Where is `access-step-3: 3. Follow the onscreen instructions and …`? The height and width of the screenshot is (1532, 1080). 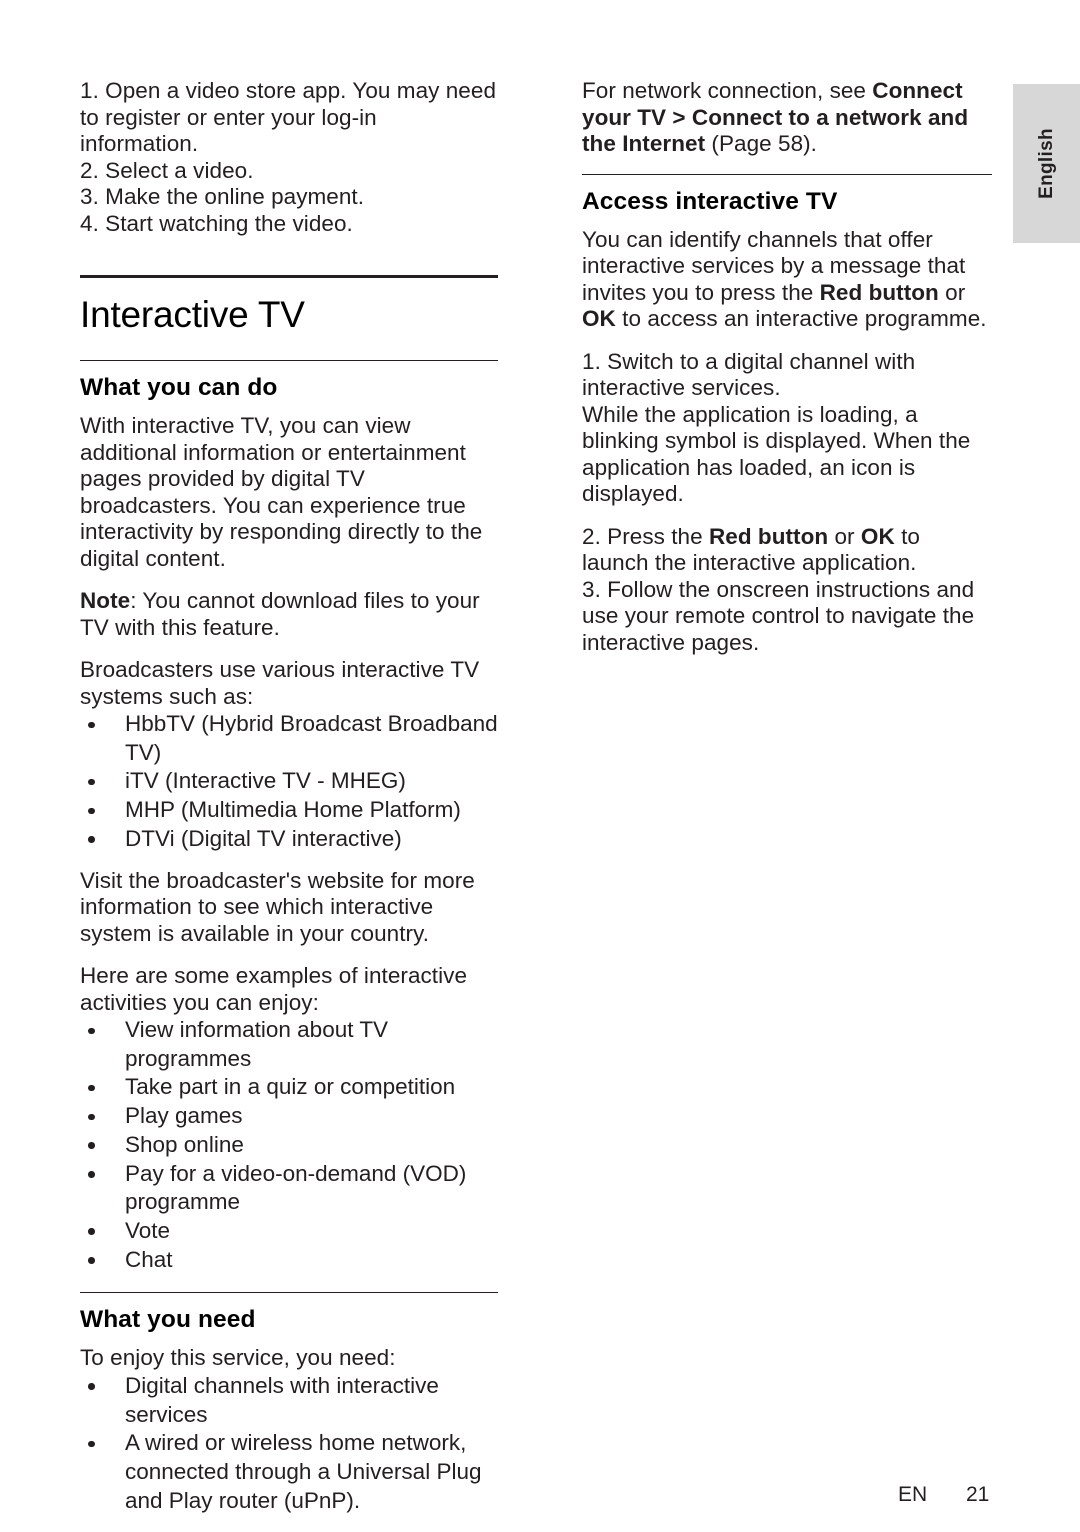 access-step-3: 3. Follow the onscreen instructions and … is located at coordinates (778, 615).